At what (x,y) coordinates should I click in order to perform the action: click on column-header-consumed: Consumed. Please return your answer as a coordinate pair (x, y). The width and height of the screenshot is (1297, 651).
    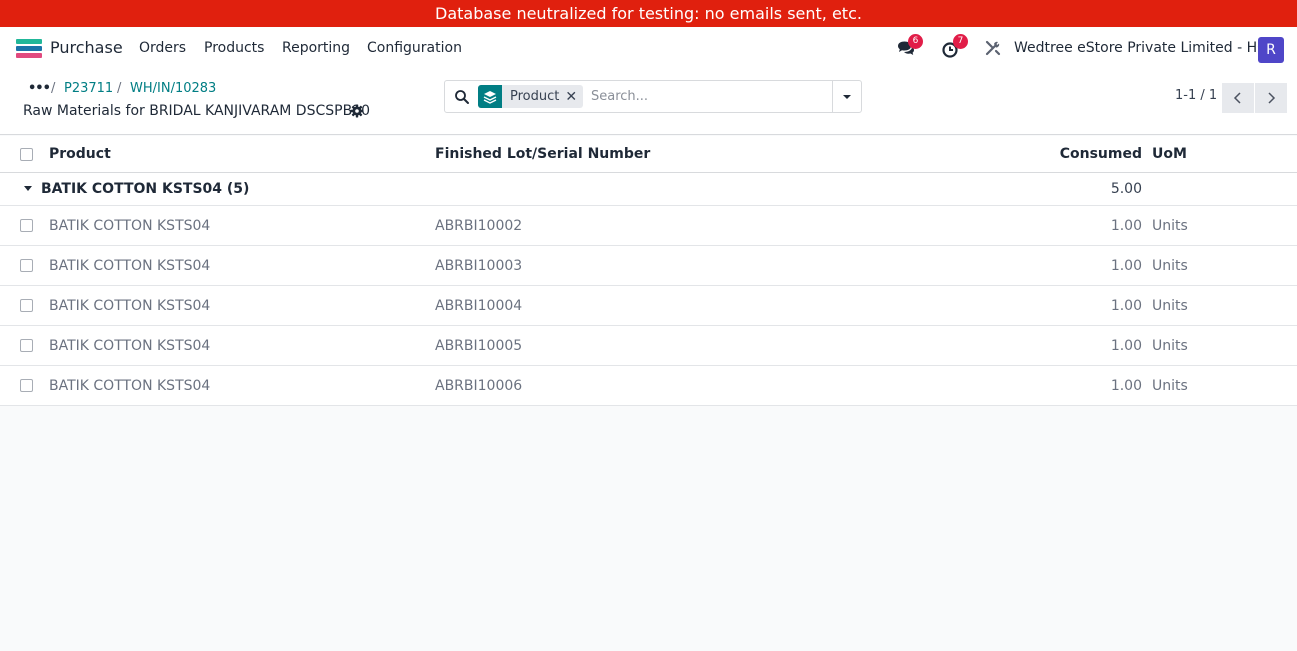
    Looking at the image, I should click on (1101, 154).